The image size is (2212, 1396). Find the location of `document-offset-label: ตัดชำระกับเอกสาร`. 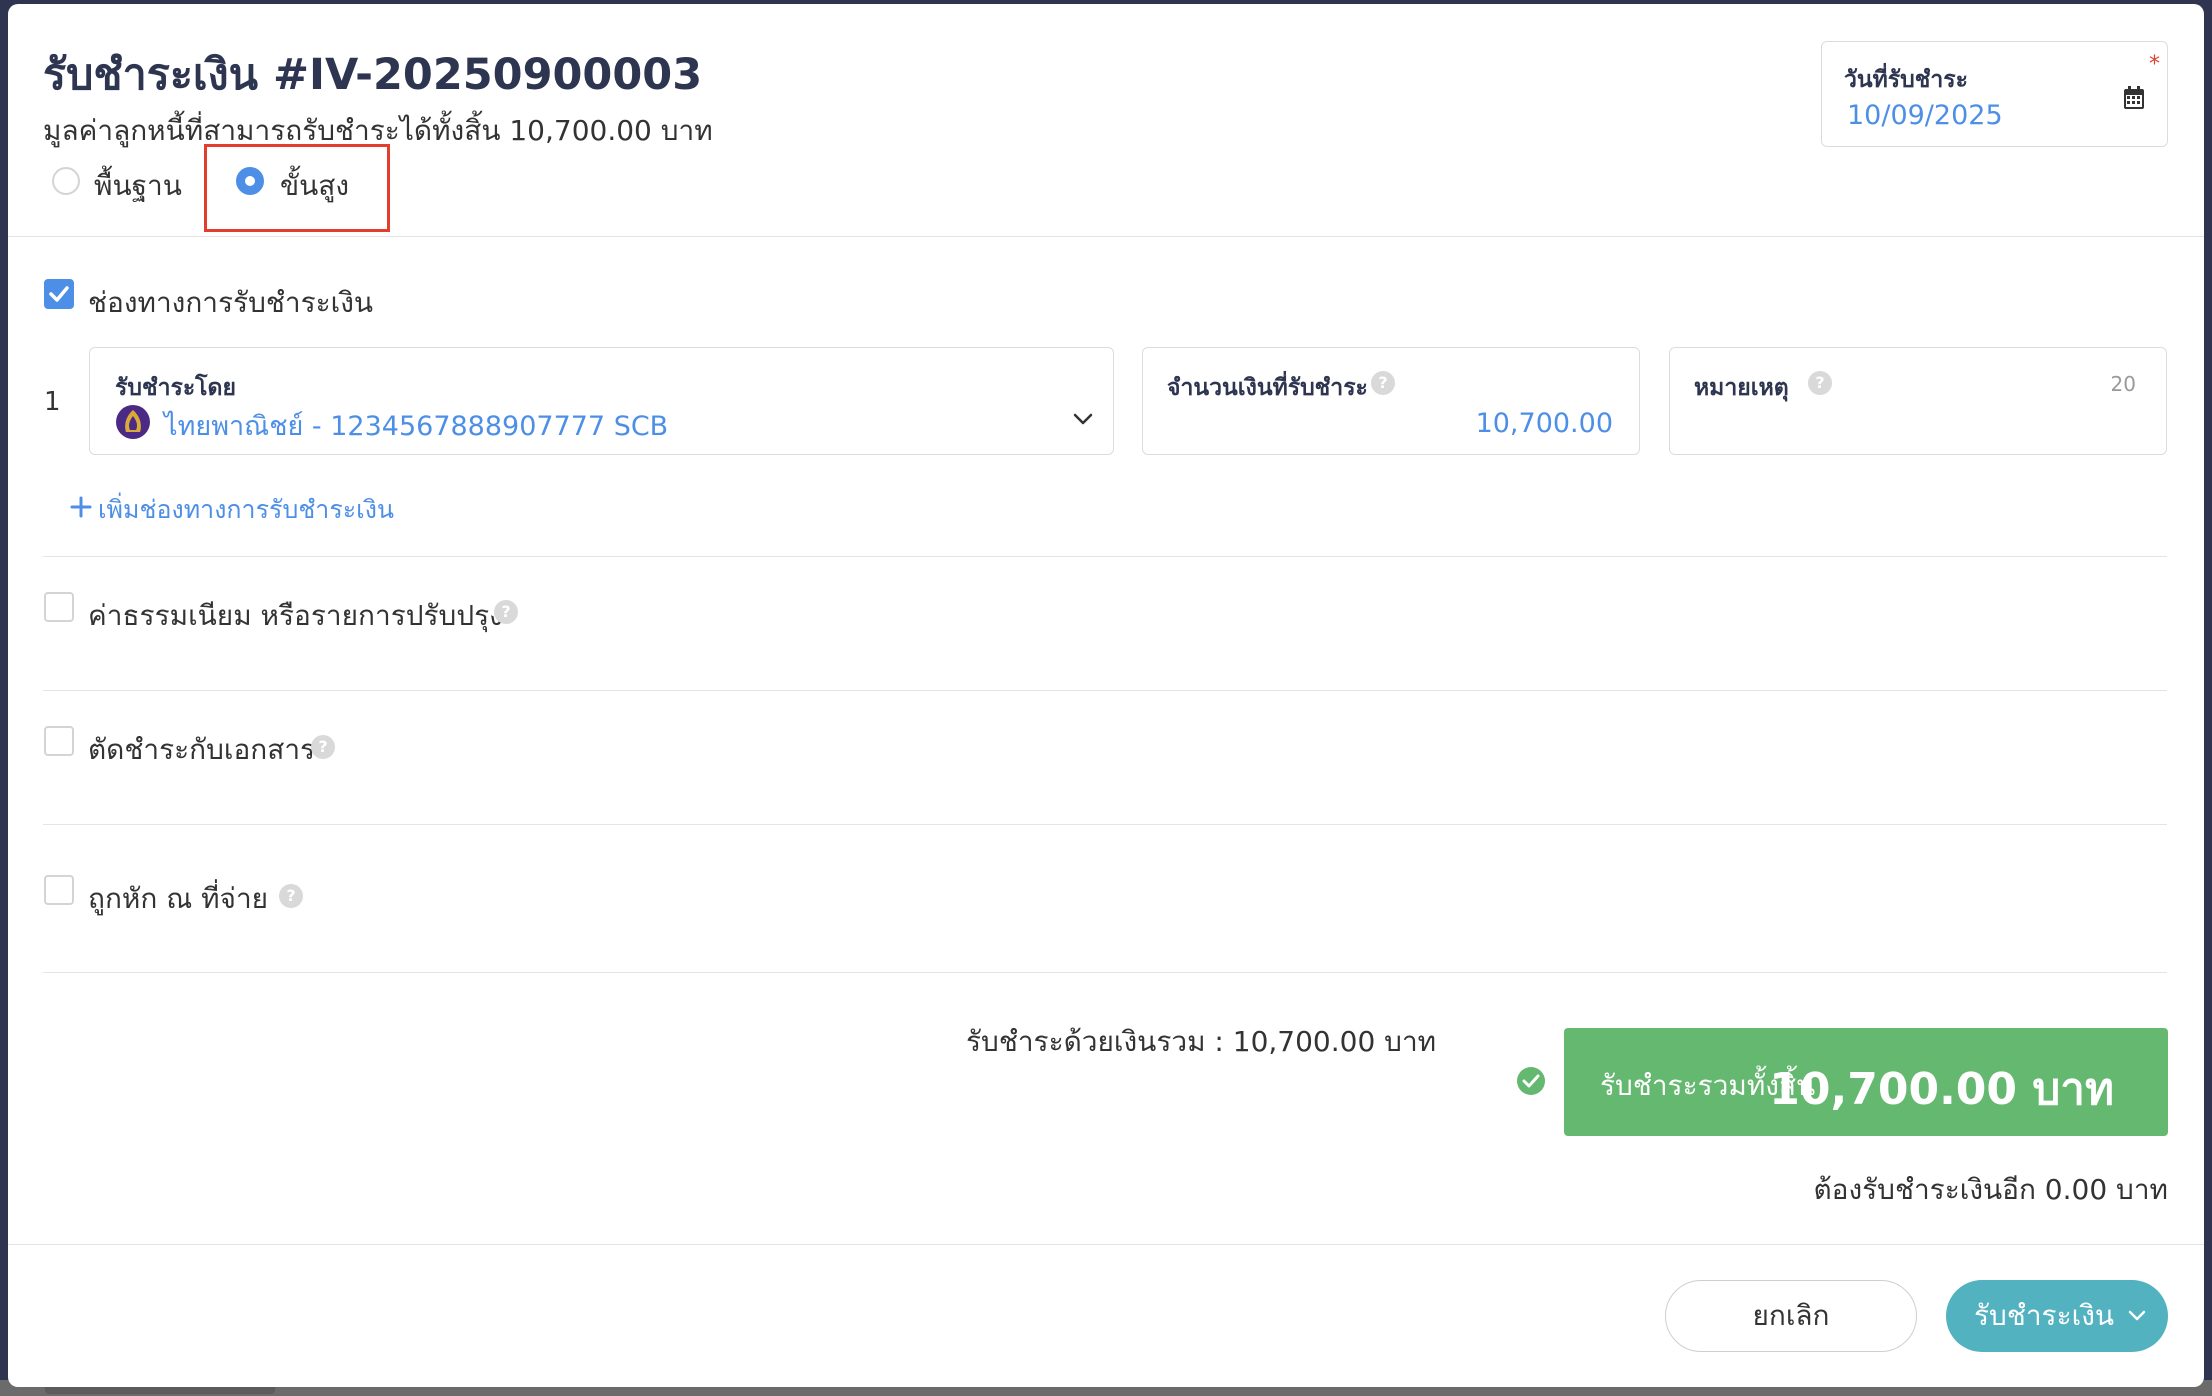

document-offset-label: ตัดชำระกับเอกสาร is located at coordinates (202, 749).